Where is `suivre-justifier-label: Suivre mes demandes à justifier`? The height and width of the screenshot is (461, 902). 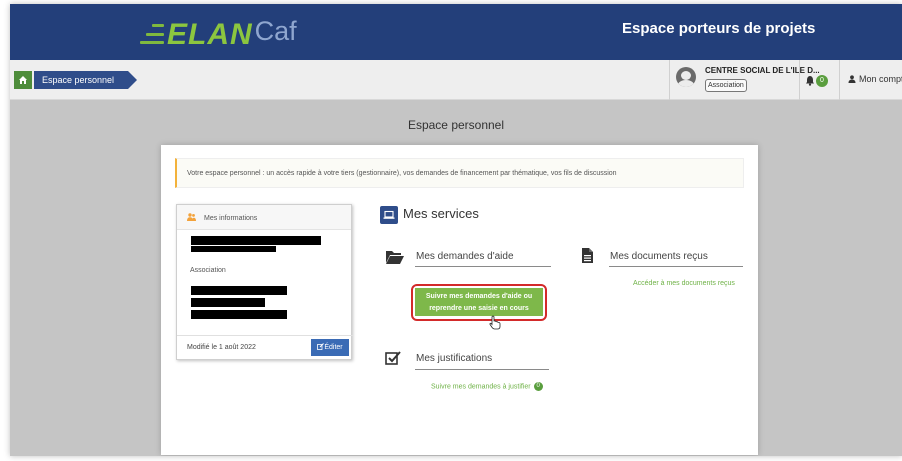
suivre-justifier-label: Suivre mes demandes à justifier is located at coordinates (481, 387).